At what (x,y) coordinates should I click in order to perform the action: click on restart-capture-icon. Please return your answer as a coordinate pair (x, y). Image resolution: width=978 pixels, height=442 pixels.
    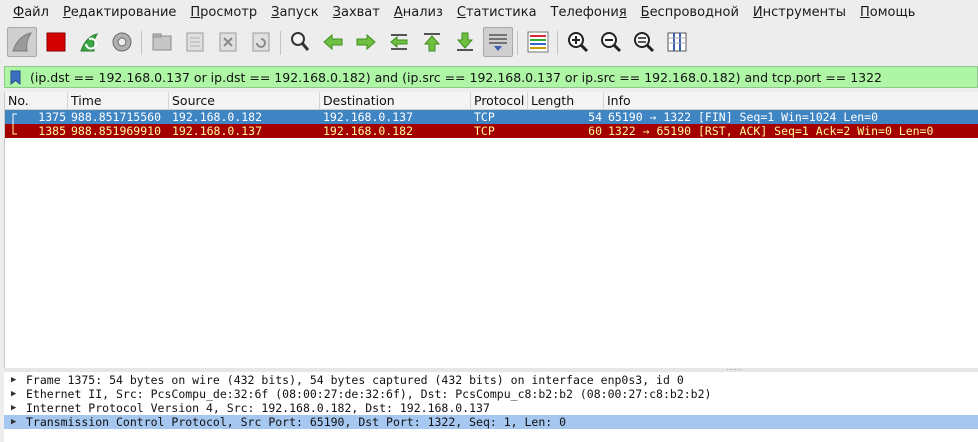
    Looking at the image, I should click on (89, 42).